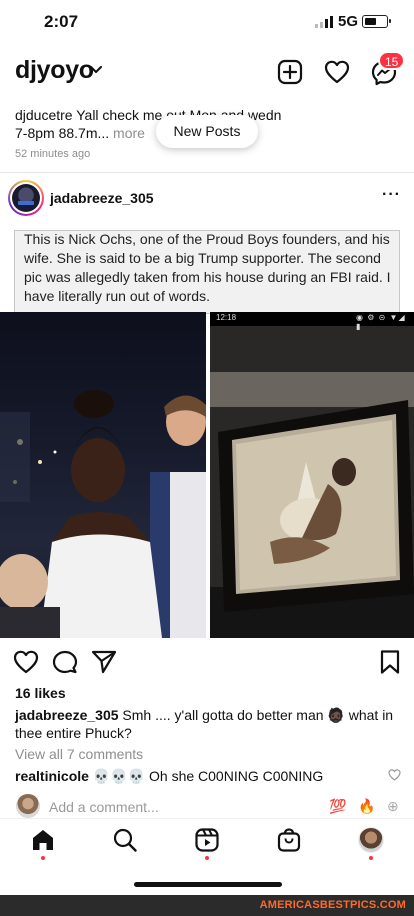 The height and width of the screenshot is (916, 414). What do you see at coordinates (52, 776) in the screenshot?
I see `comment-username: realtinicole` at bounding box center [52, 776].